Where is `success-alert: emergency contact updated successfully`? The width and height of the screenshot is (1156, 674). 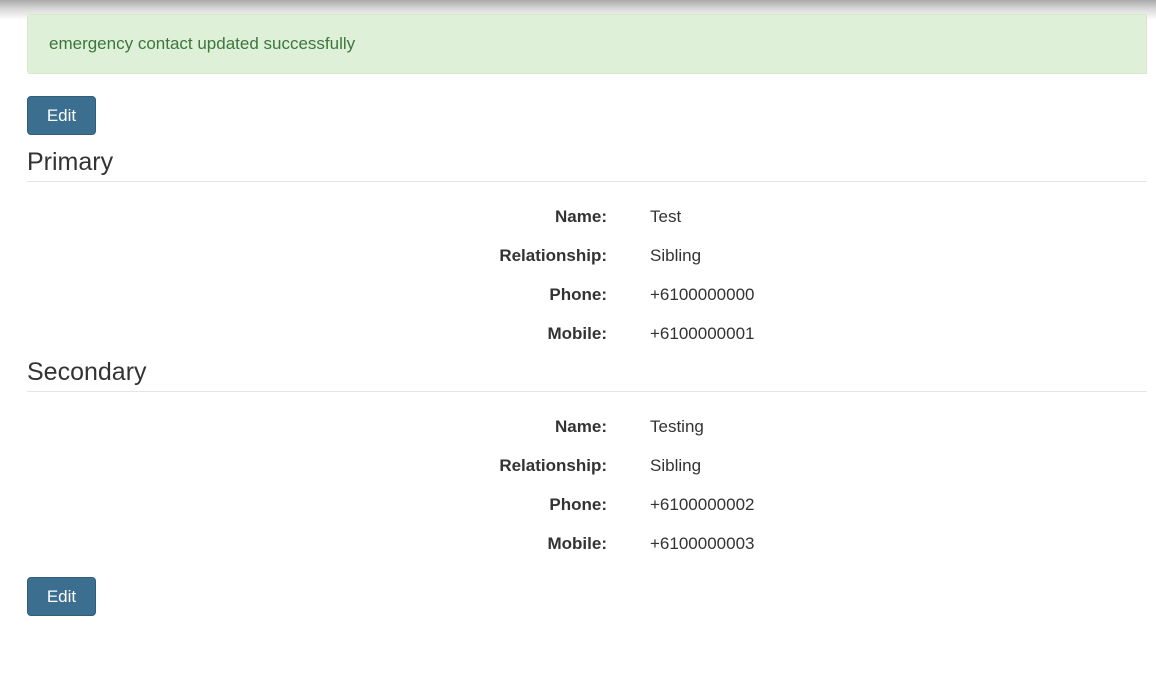
success-alert: emergency contact updated successfully is located at coordinates (587, 44).